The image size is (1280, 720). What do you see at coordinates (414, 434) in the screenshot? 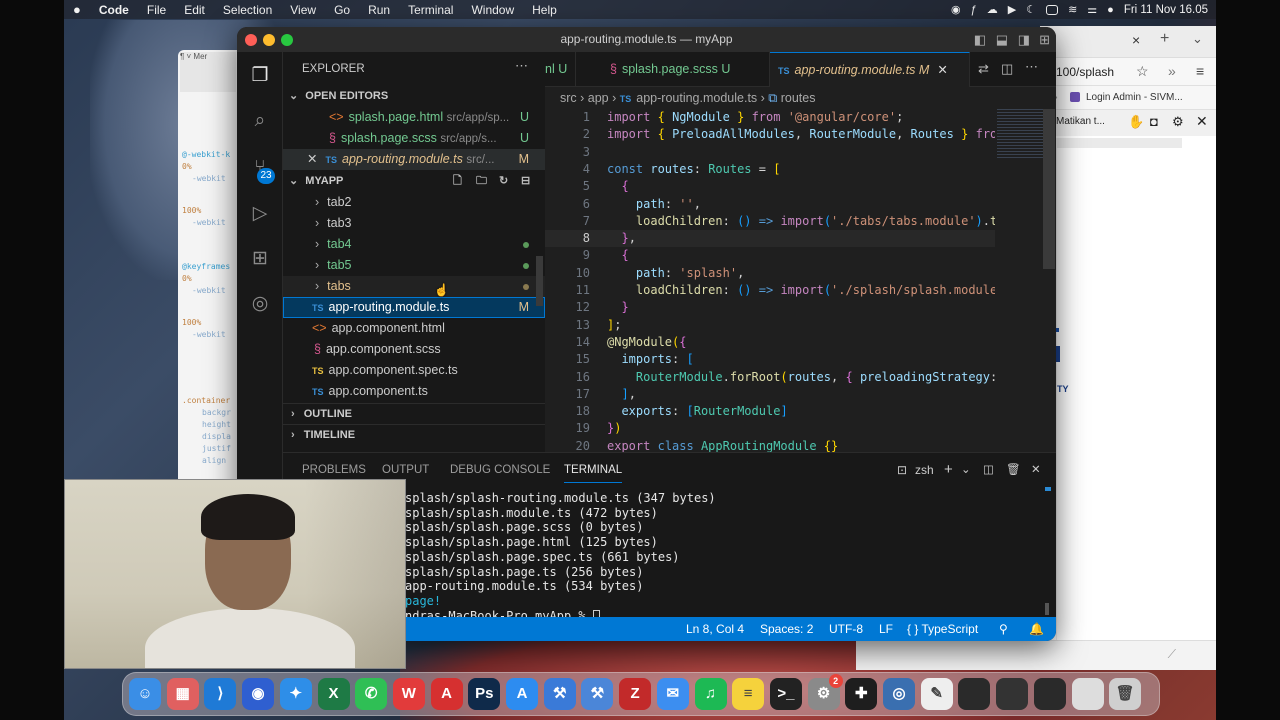
I see `timeline-header: › TIMELINE` at bounding box center [414, 434].